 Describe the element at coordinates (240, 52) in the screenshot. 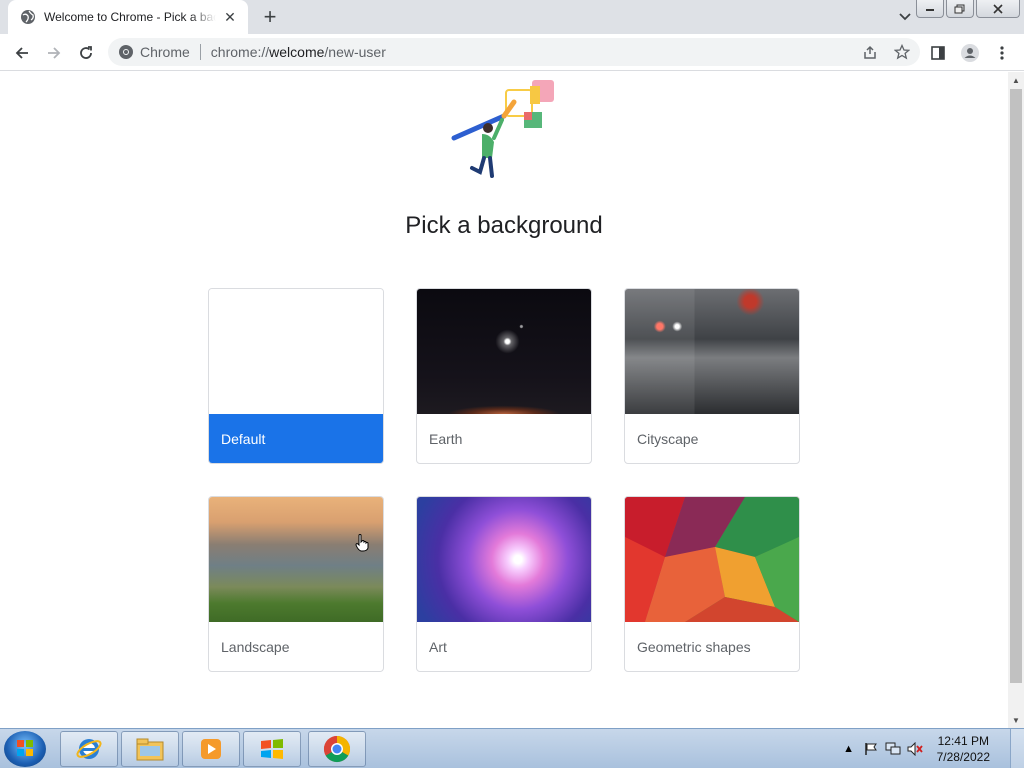

I see `url-scheme: chrome://` at that location.